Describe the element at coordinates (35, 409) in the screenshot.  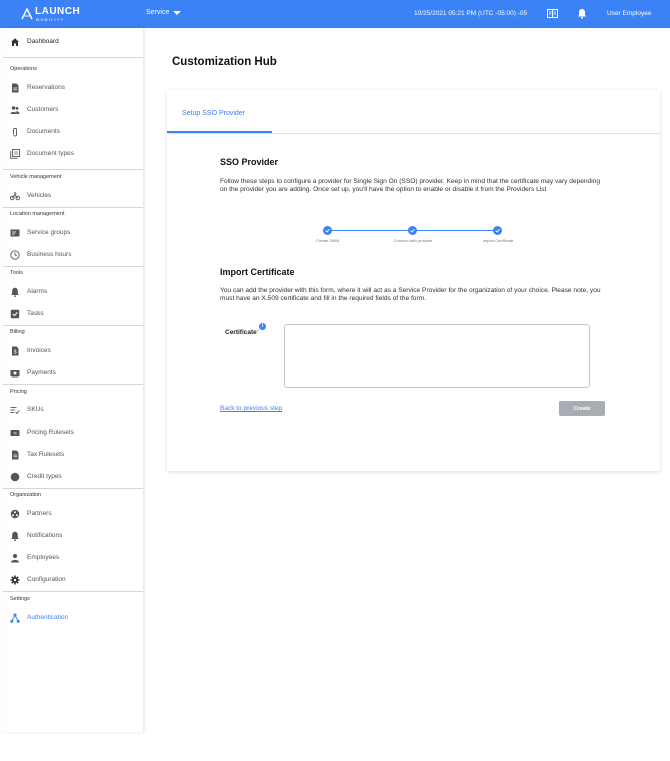
I see `sidebar-item-label: SKUs` at that location.